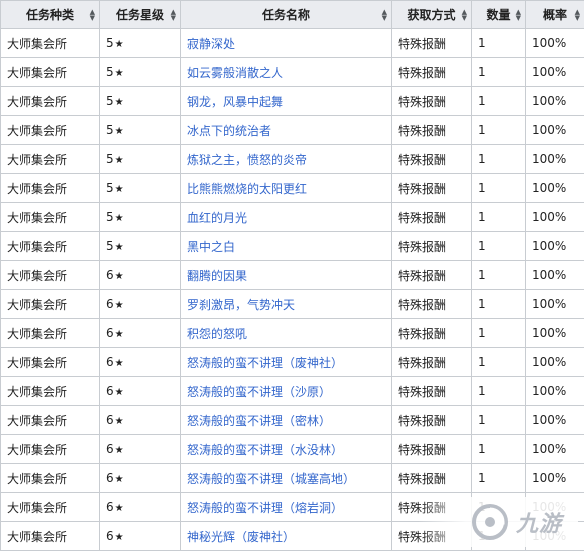 The height and width of the screenshot is (551, 584). What do you see at coordinates (229, 131) in the screenshot?
I see `quest-link: 冰点下的统治者` at bounding box center [229, 131].